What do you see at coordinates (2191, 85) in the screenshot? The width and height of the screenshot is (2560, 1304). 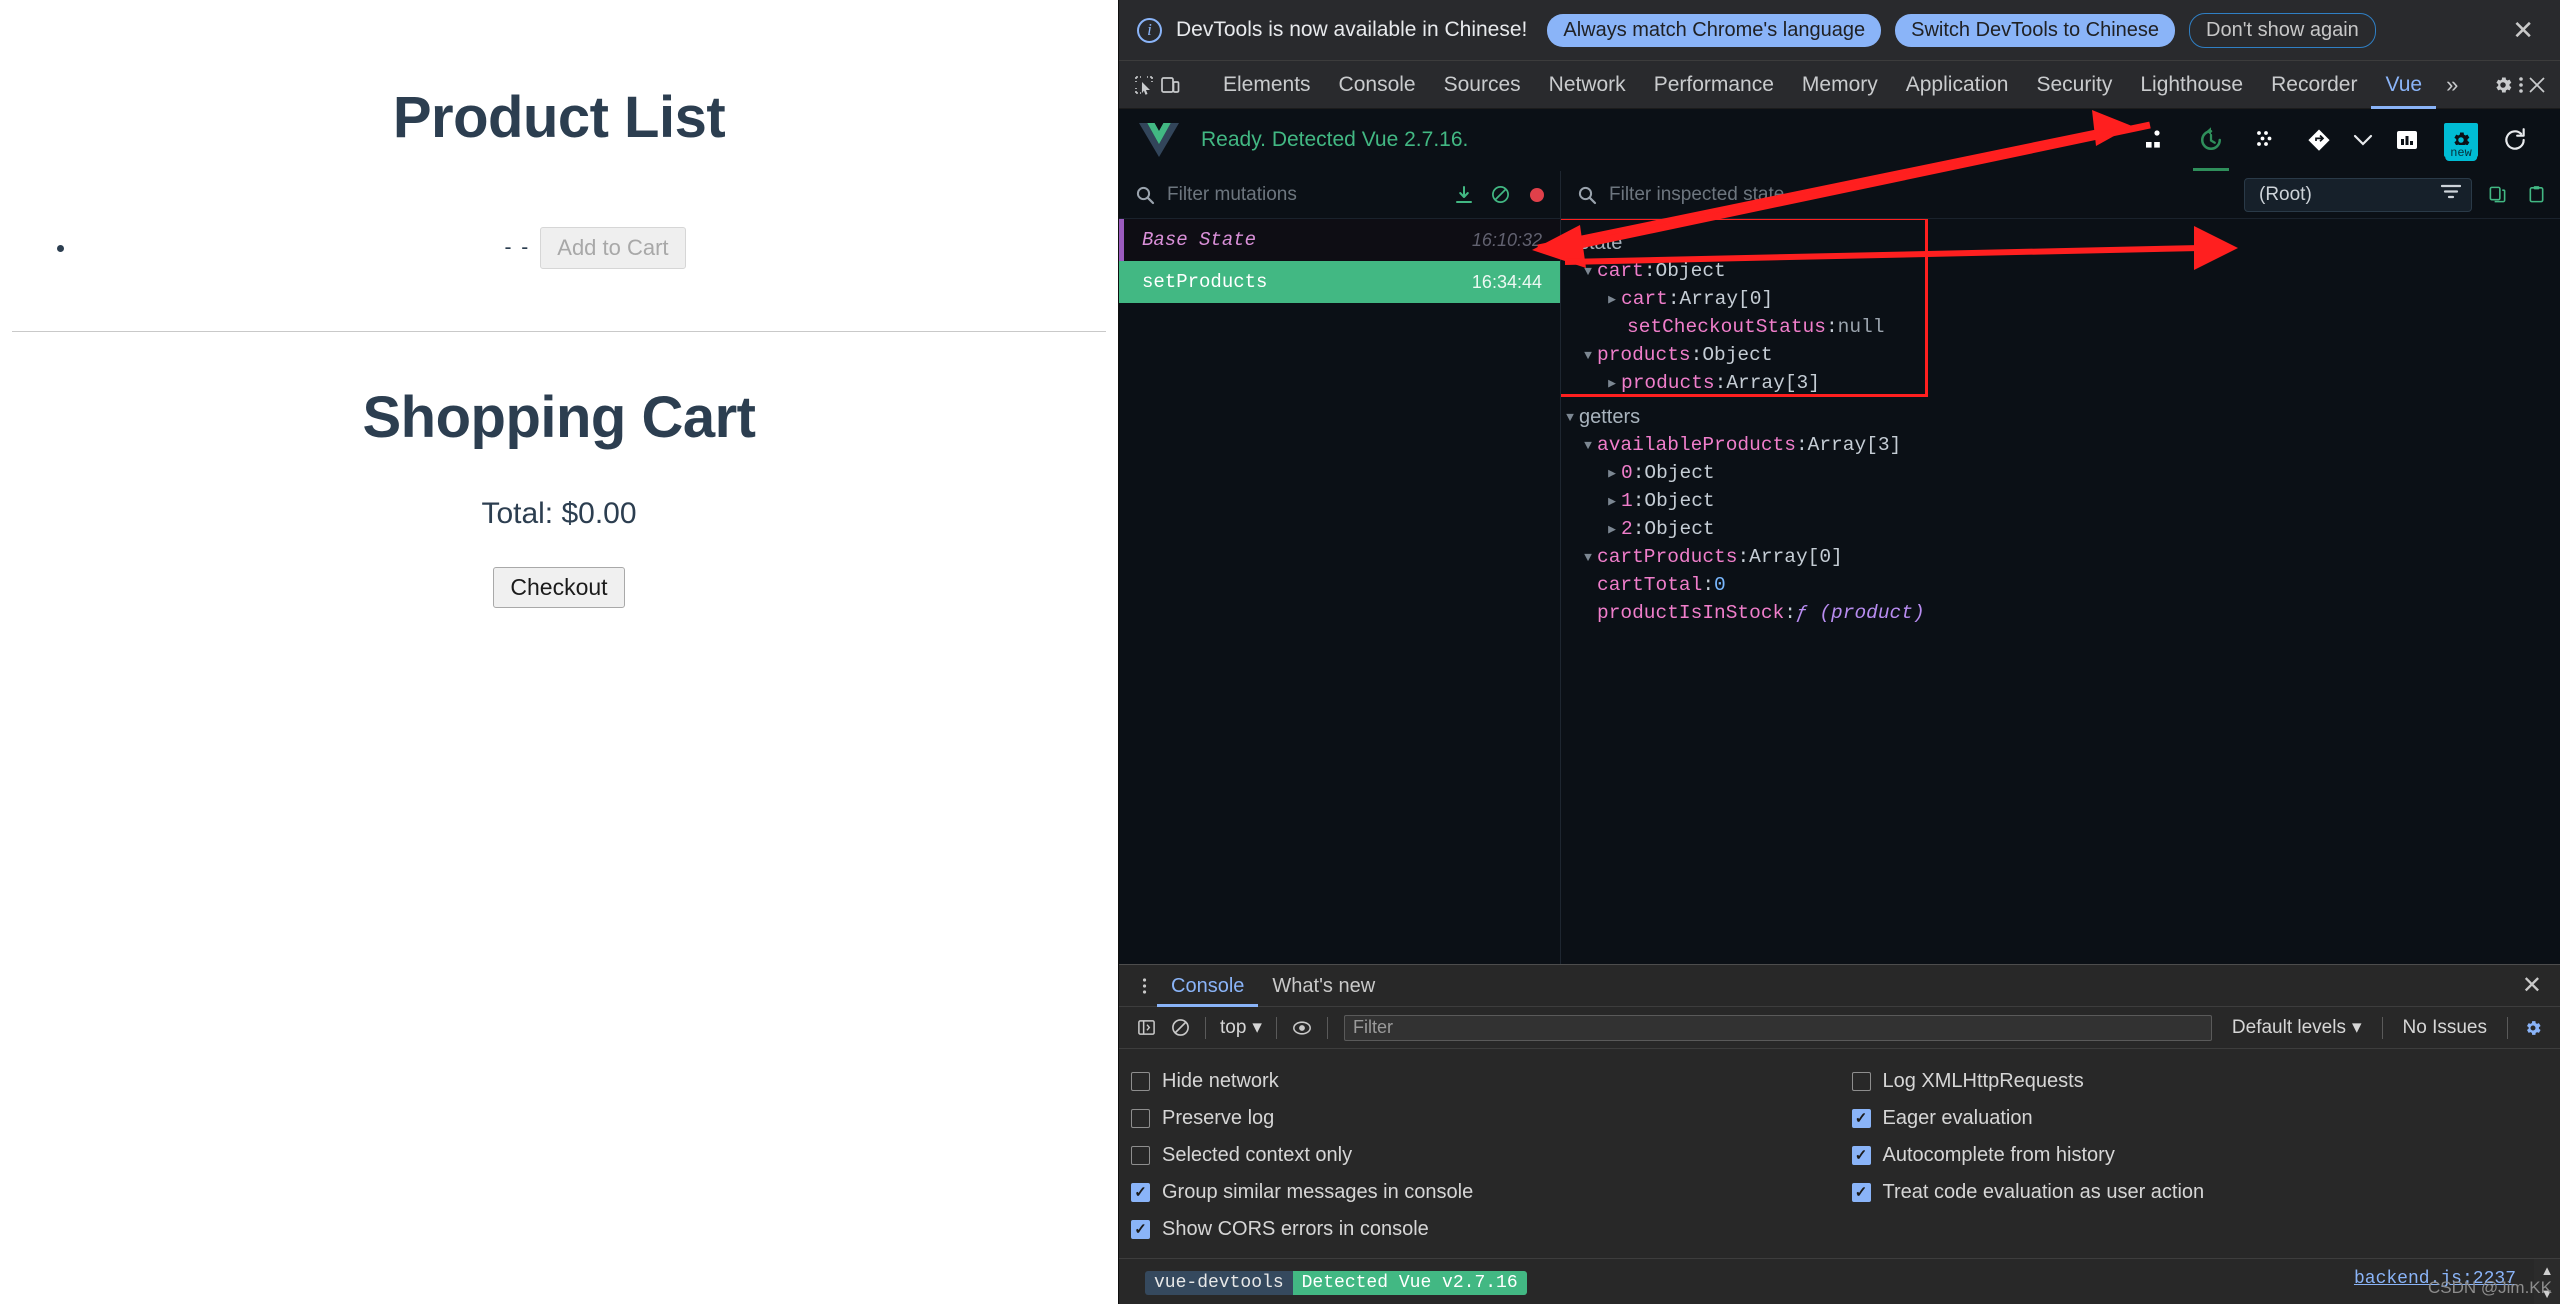 I see `tab-lighthouse: Lighthouse` at bounding box center [2191, 85].